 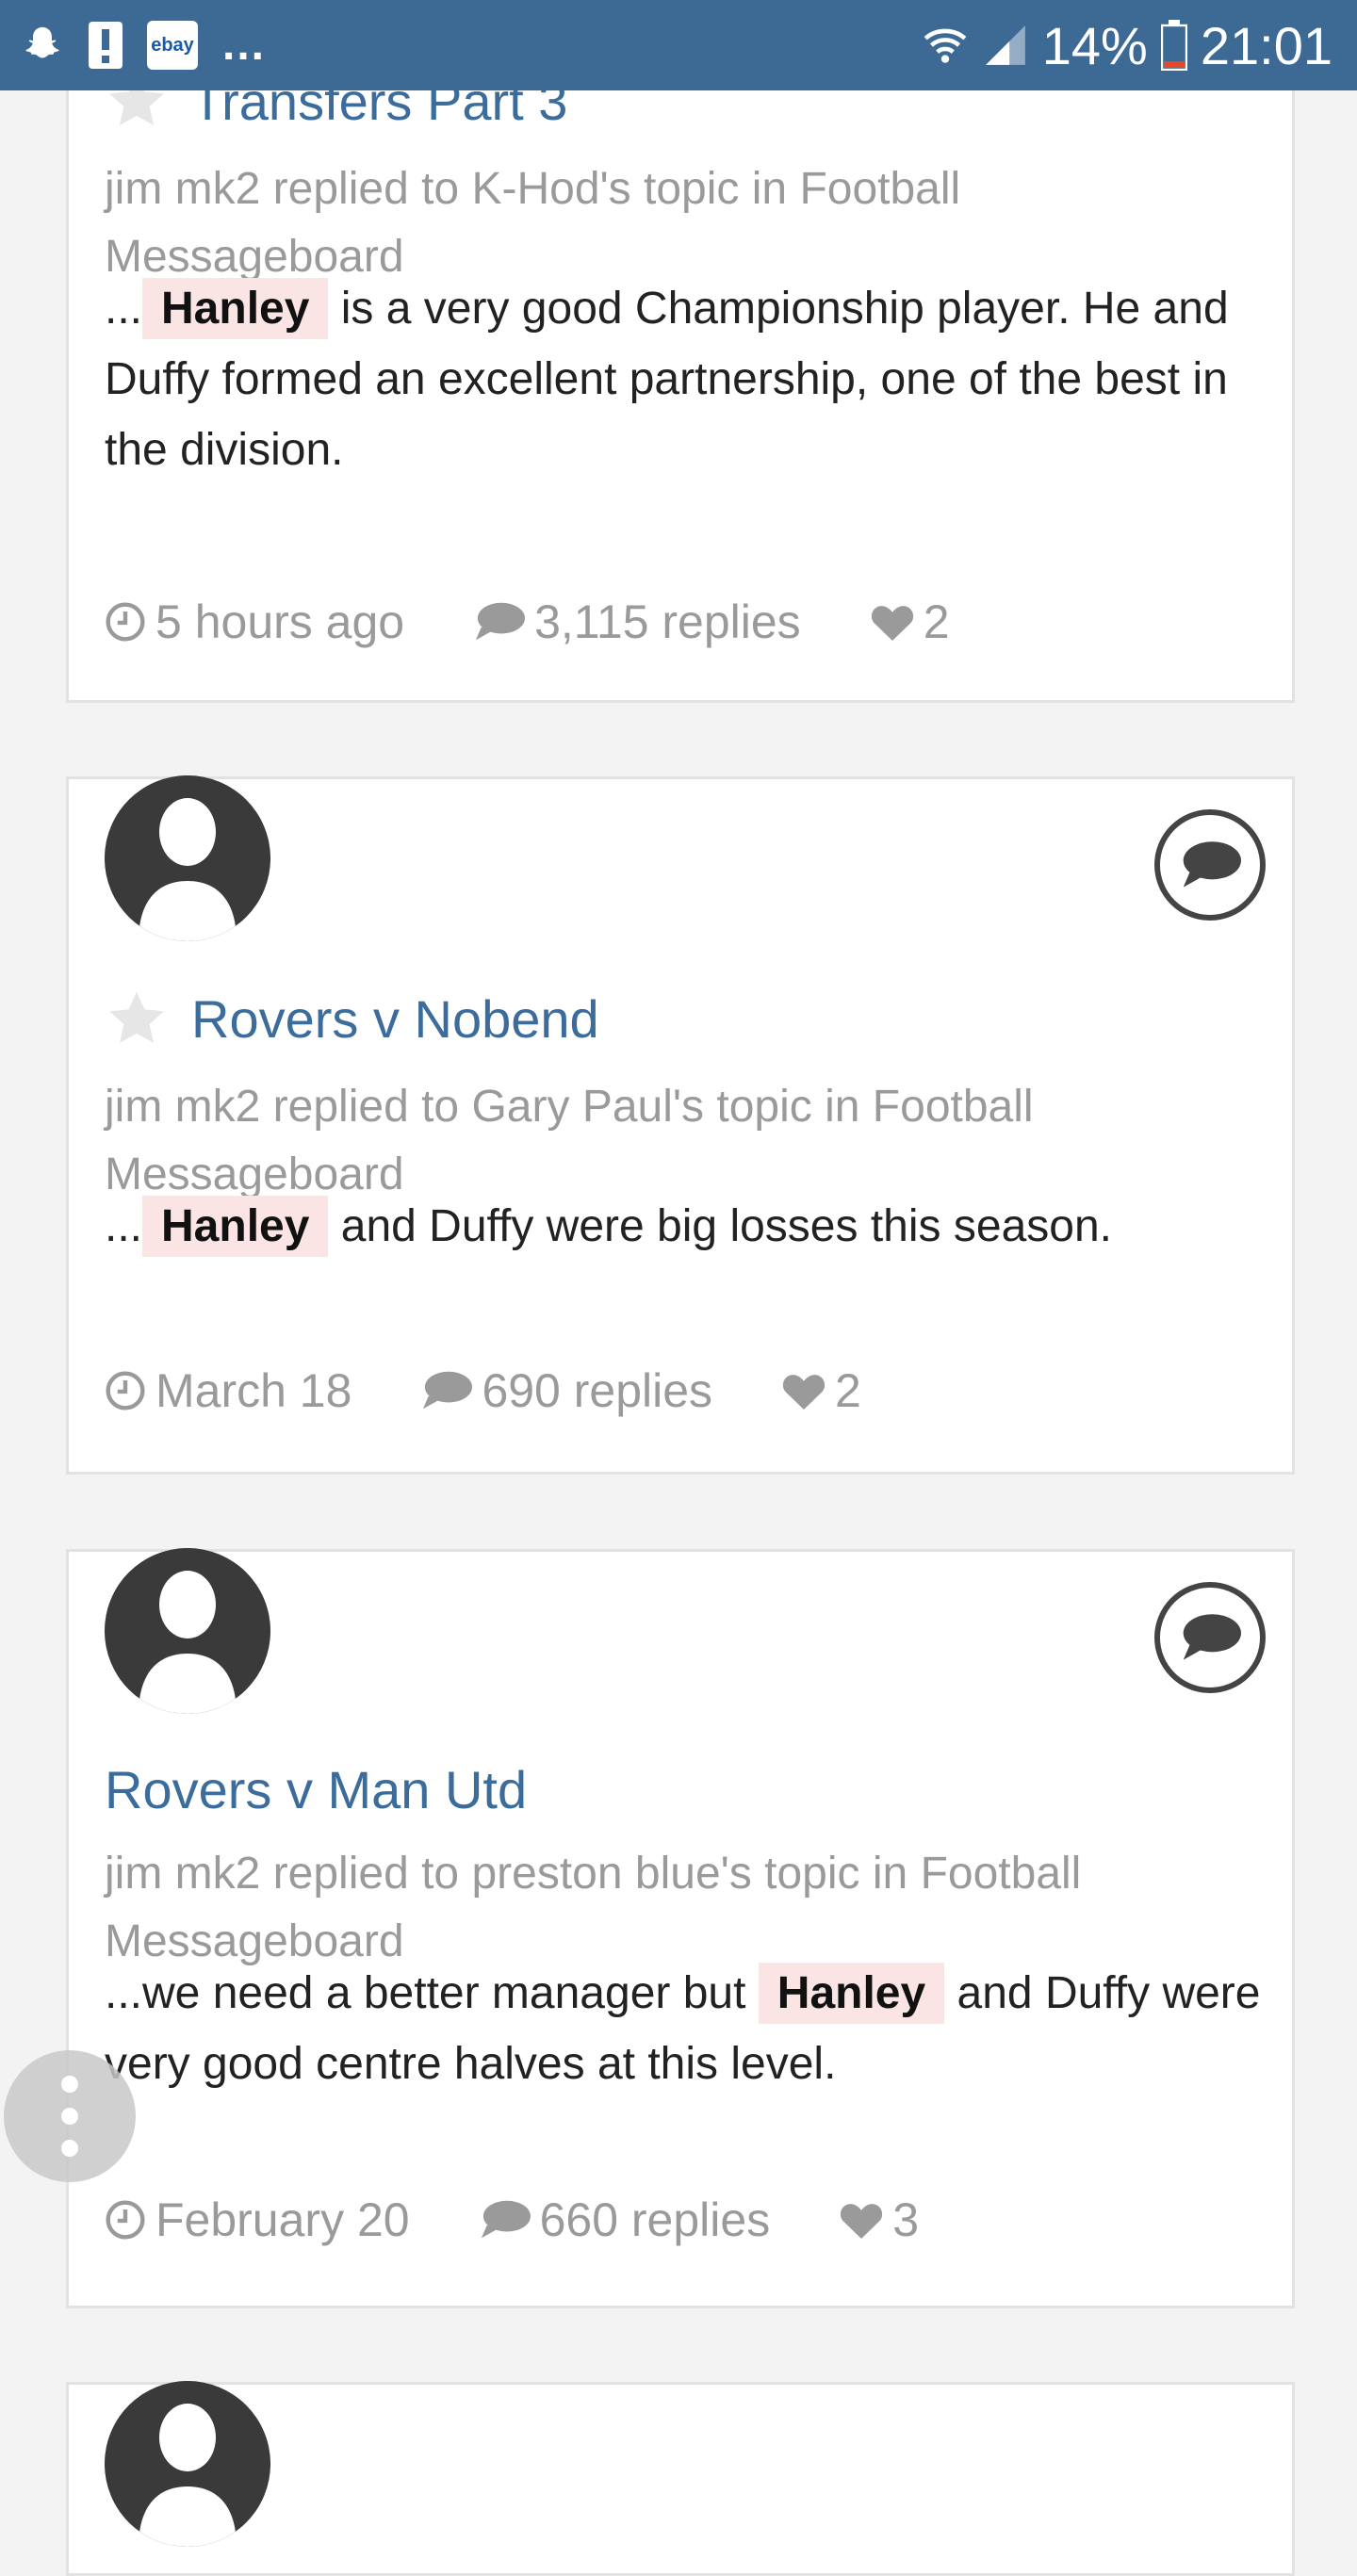 I want to click on excerpt-suffix: and Duffy were big losses this season., so click(x=720, y=1226).